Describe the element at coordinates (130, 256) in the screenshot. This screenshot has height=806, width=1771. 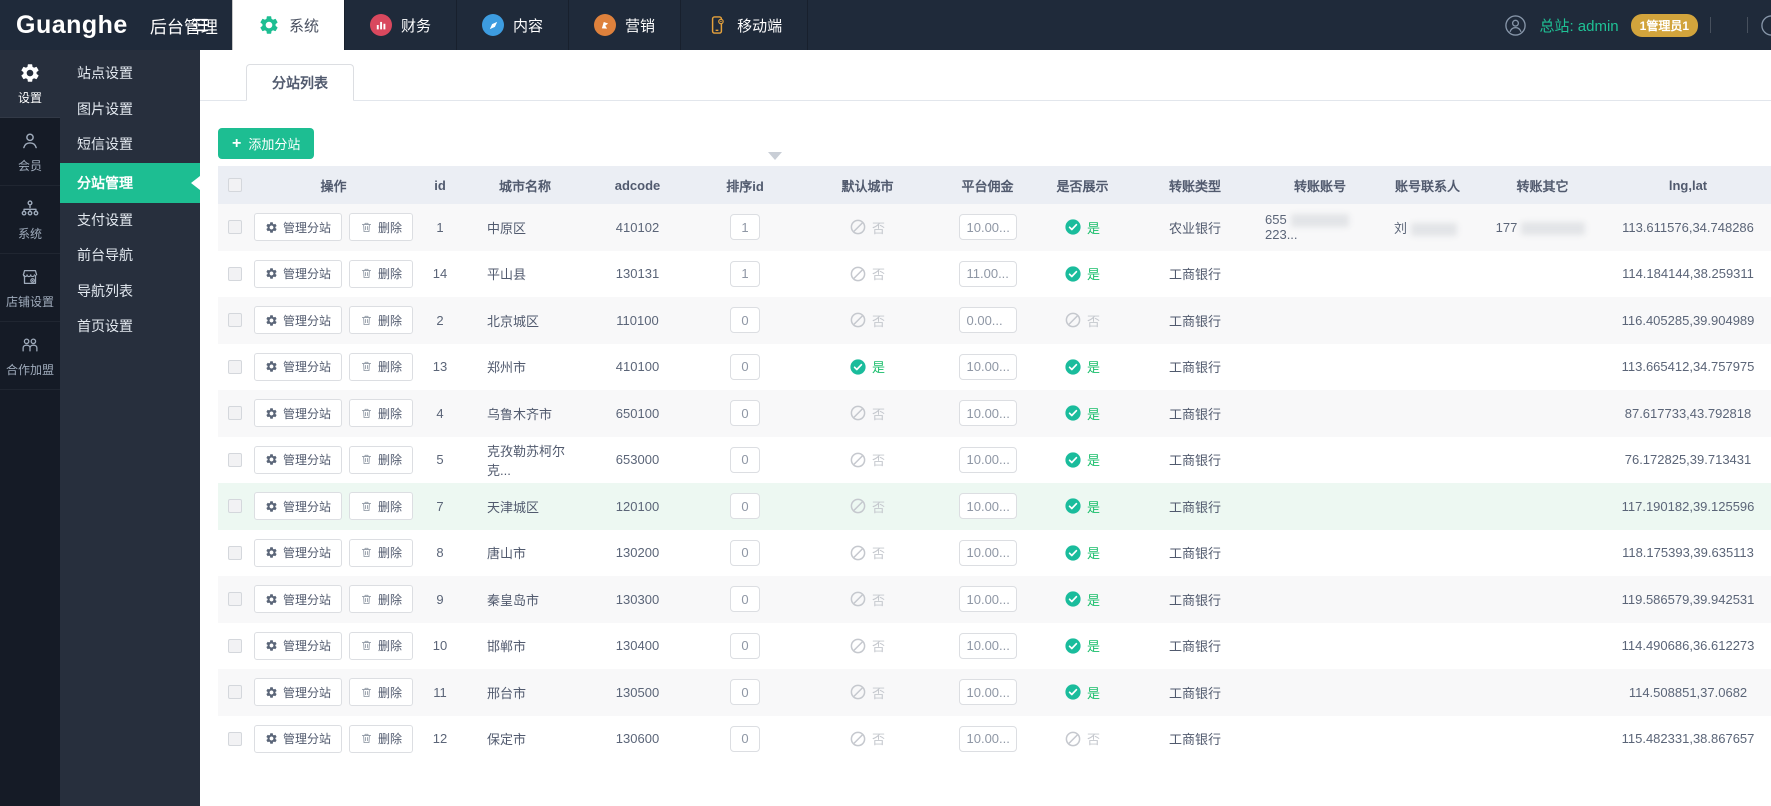
I see `submenu-item-5: 前台导航` at that location.